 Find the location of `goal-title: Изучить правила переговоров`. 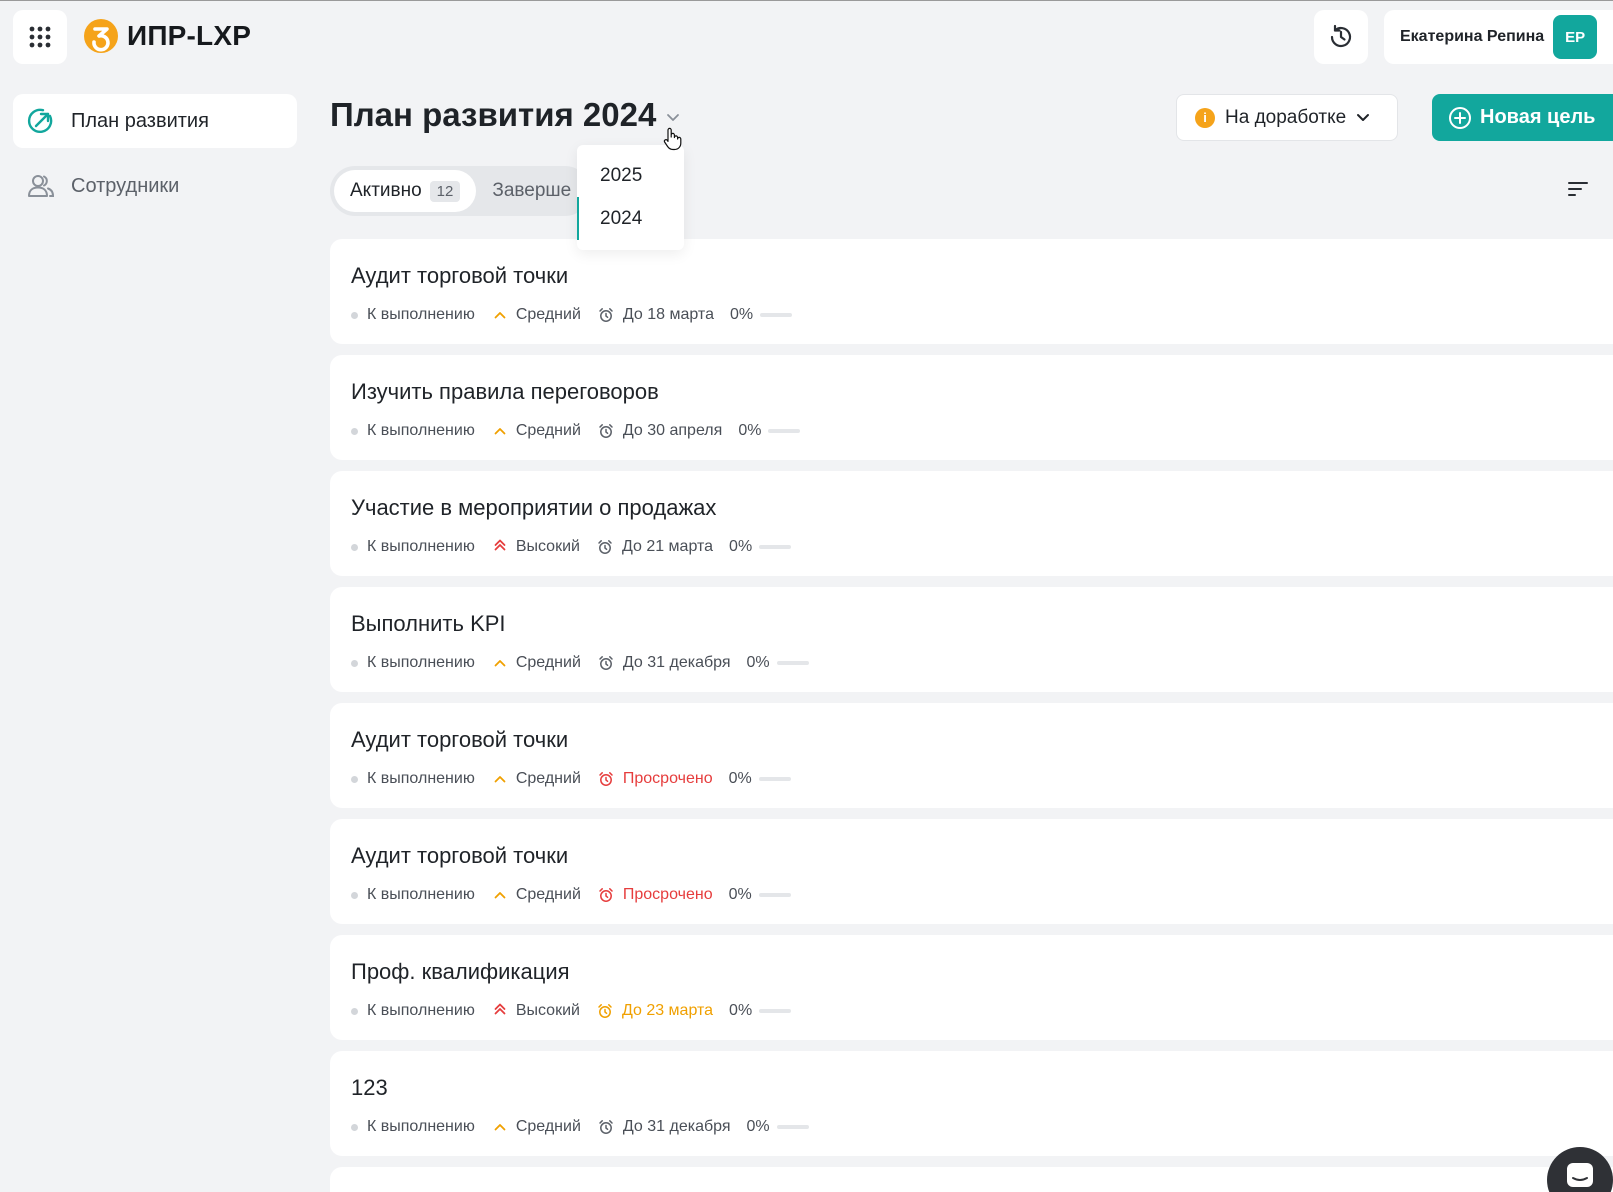

goal-title: Изучить правила переговоров is located at coordinates (505, 391).